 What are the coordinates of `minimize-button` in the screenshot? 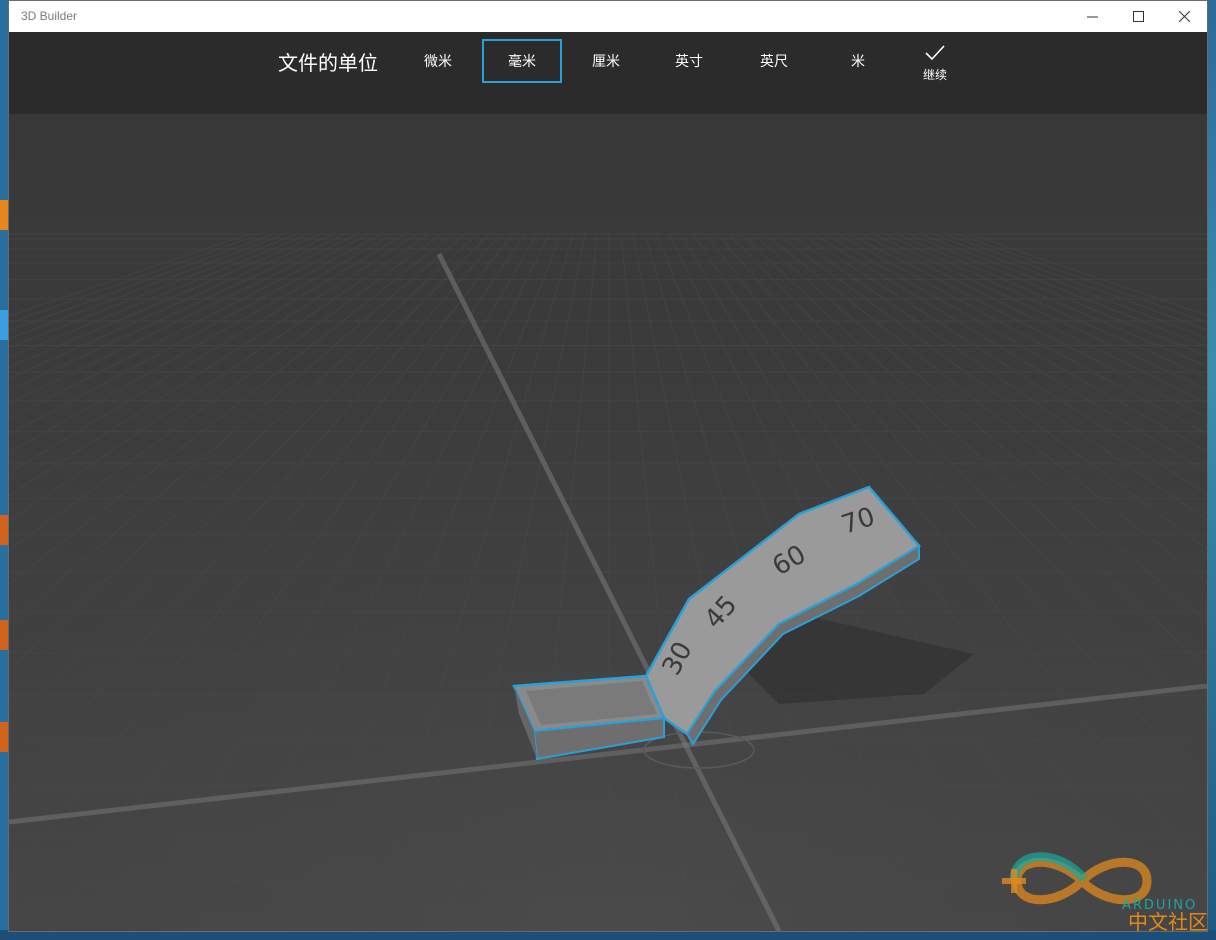 It's located at (1092, 16).